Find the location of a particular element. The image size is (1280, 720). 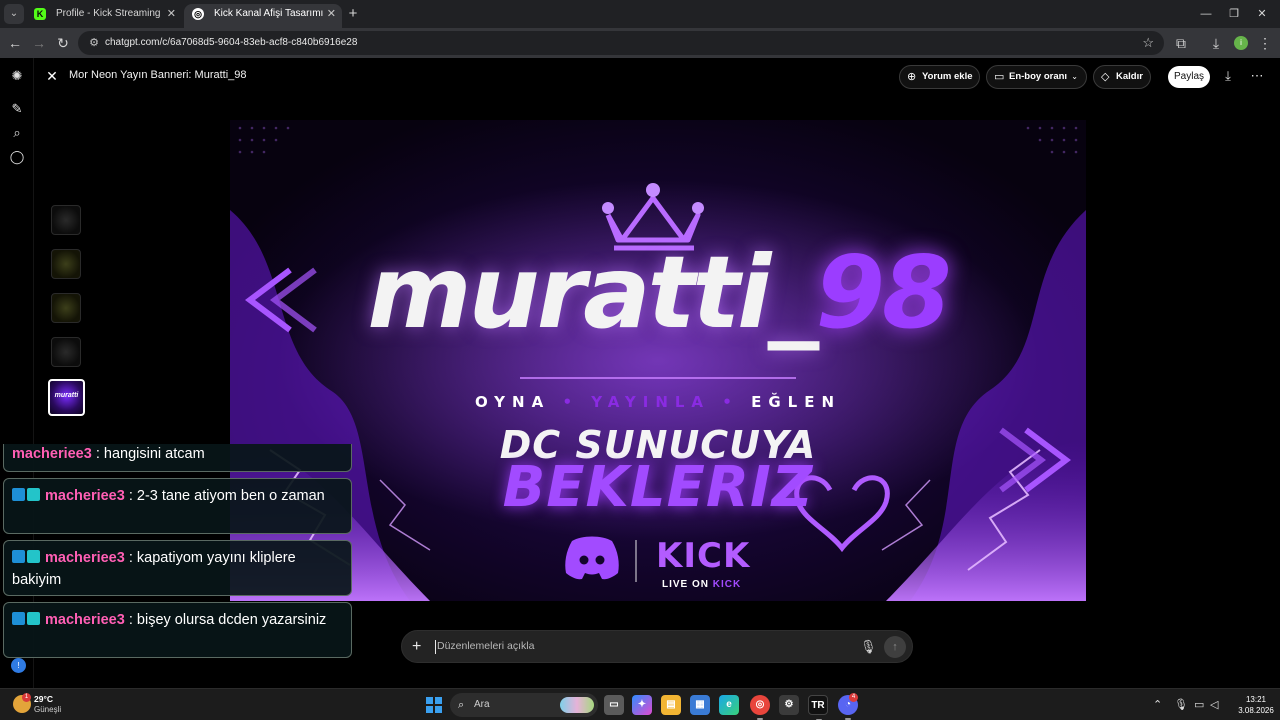

tray-volume-icon: ◁ is located at coordinates (1214, 705).